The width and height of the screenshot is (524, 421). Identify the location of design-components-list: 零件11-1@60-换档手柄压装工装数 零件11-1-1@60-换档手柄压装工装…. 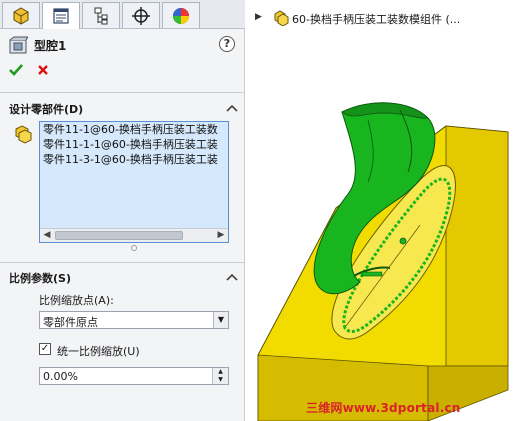
(134, 182).